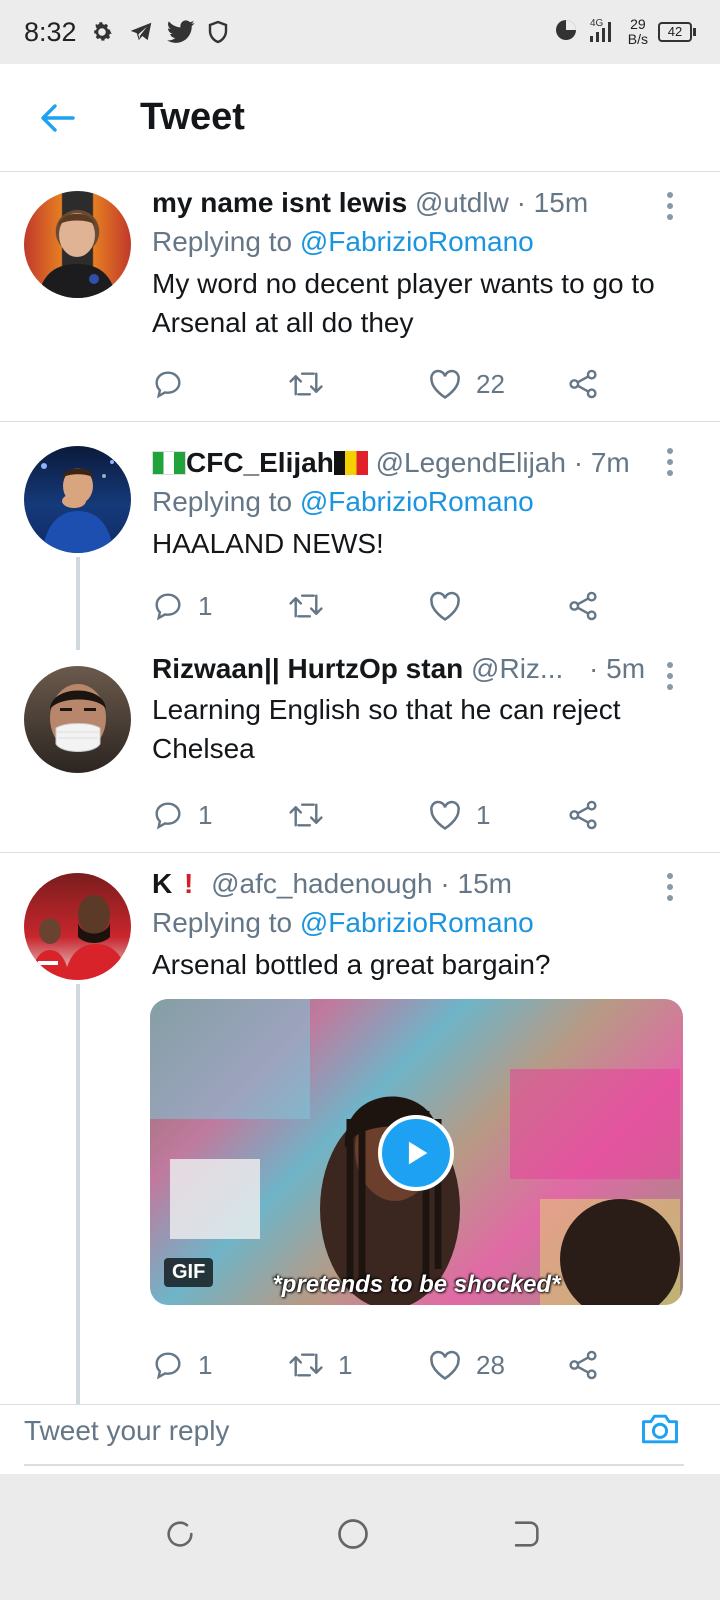 Image resolution: width=720 pixels, height=1600 pixels. I want to click on reply-input: Tweet your reply, so click(126, 1431).